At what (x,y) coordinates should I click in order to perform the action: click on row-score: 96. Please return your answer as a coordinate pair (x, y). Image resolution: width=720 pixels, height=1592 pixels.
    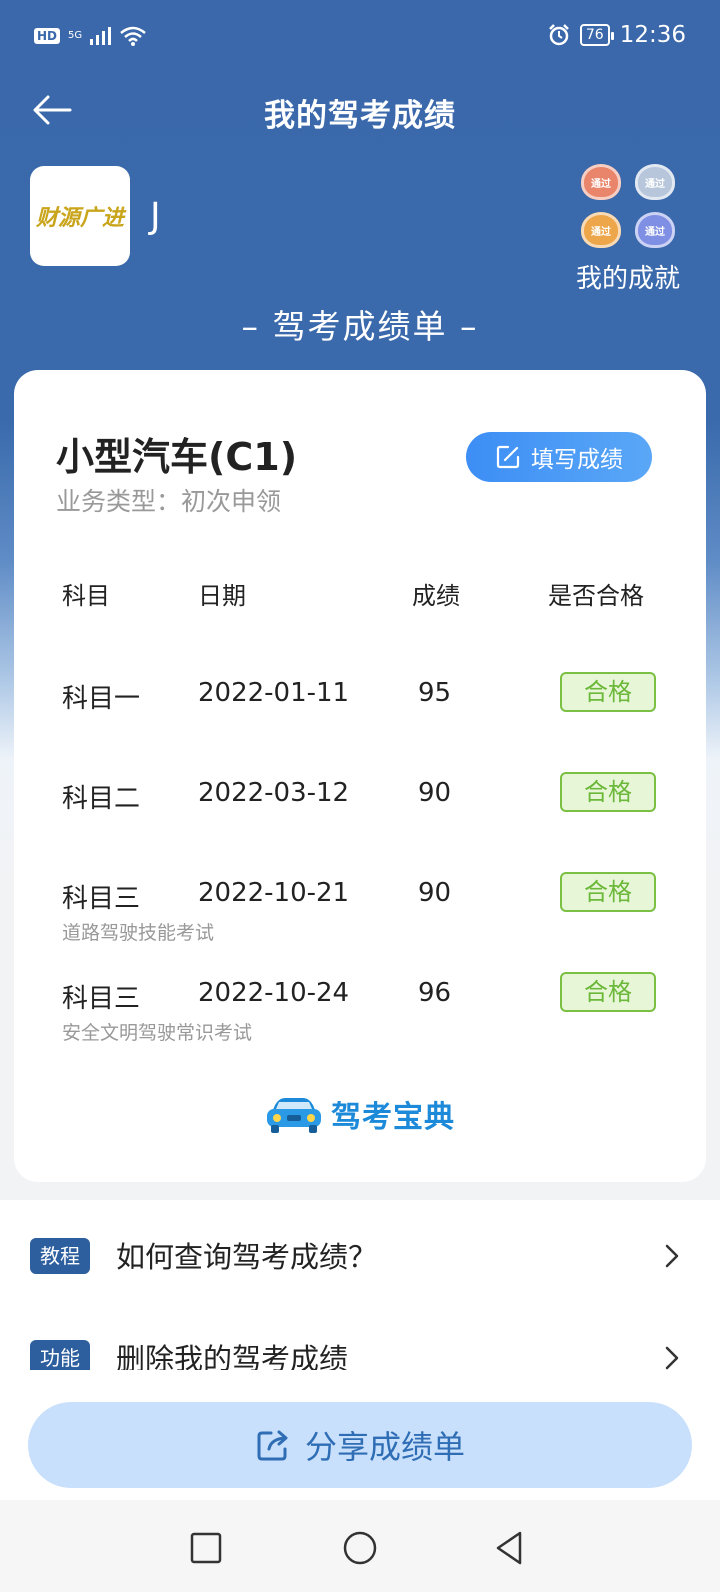
    Looking at the image, I should click on (435, 993).